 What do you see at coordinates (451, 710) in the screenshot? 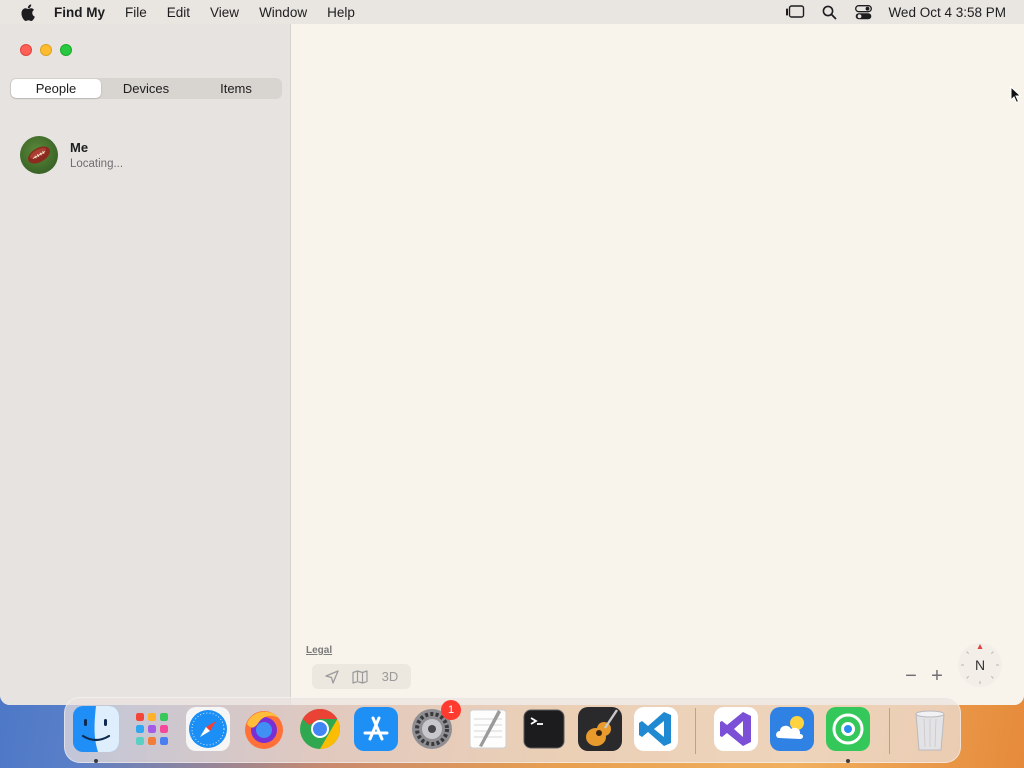
I see `notification-badge: 1` at bounding box center [451, 710].